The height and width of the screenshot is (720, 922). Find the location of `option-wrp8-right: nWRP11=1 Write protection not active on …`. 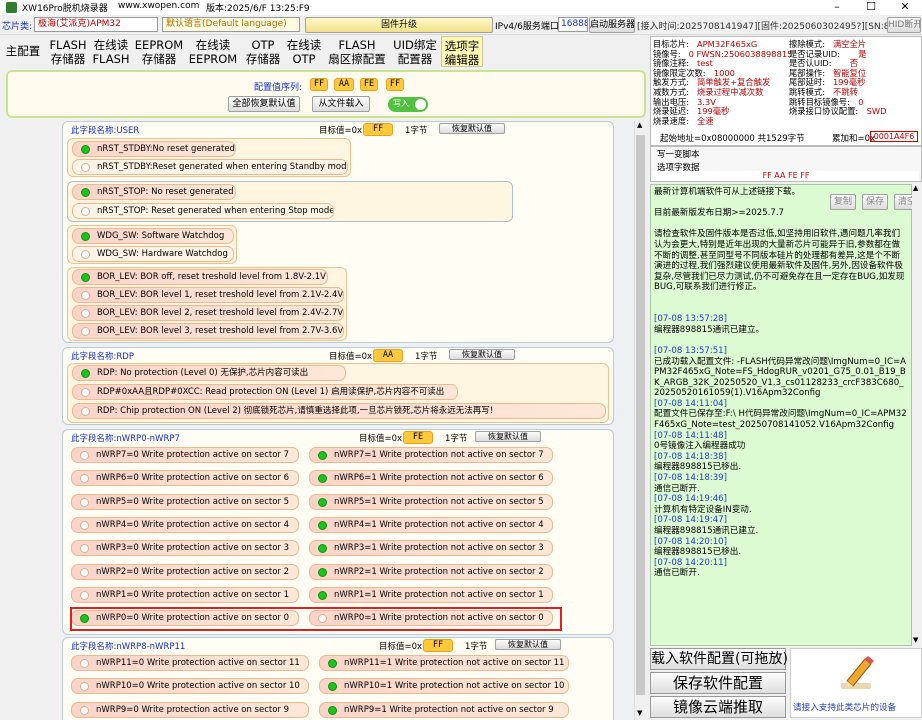

option-wrp8-right: nWRP11=1 Write protection not active on … is located at coordinates (444, 663).